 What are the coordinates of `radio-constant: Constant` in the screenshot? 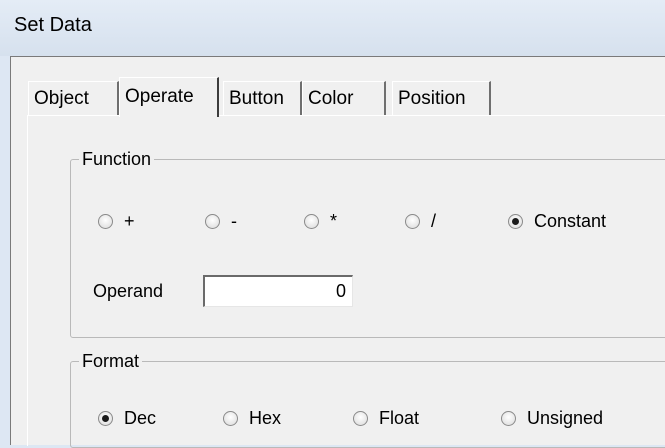 It's located at (557, 221).